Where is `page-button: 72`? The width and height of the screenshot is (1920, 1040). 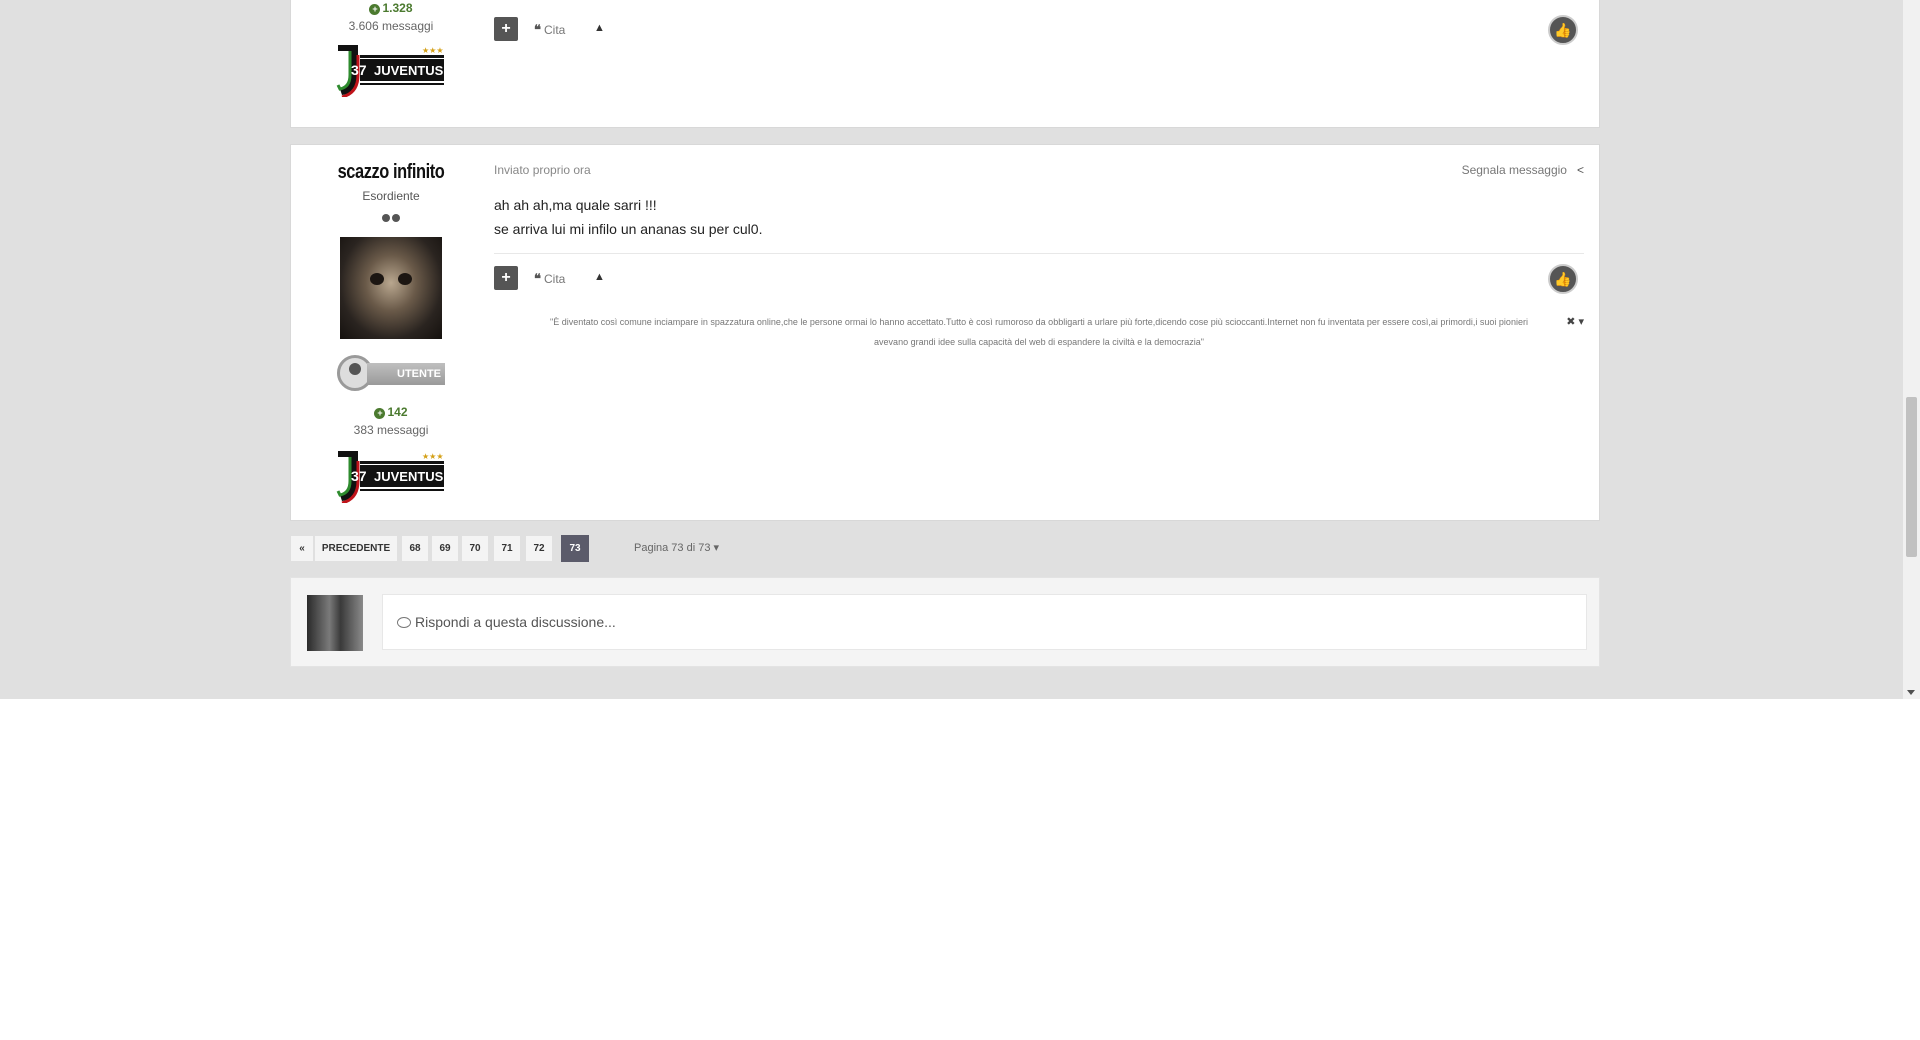
page-button: 72 is located at coordinates (539, 548).